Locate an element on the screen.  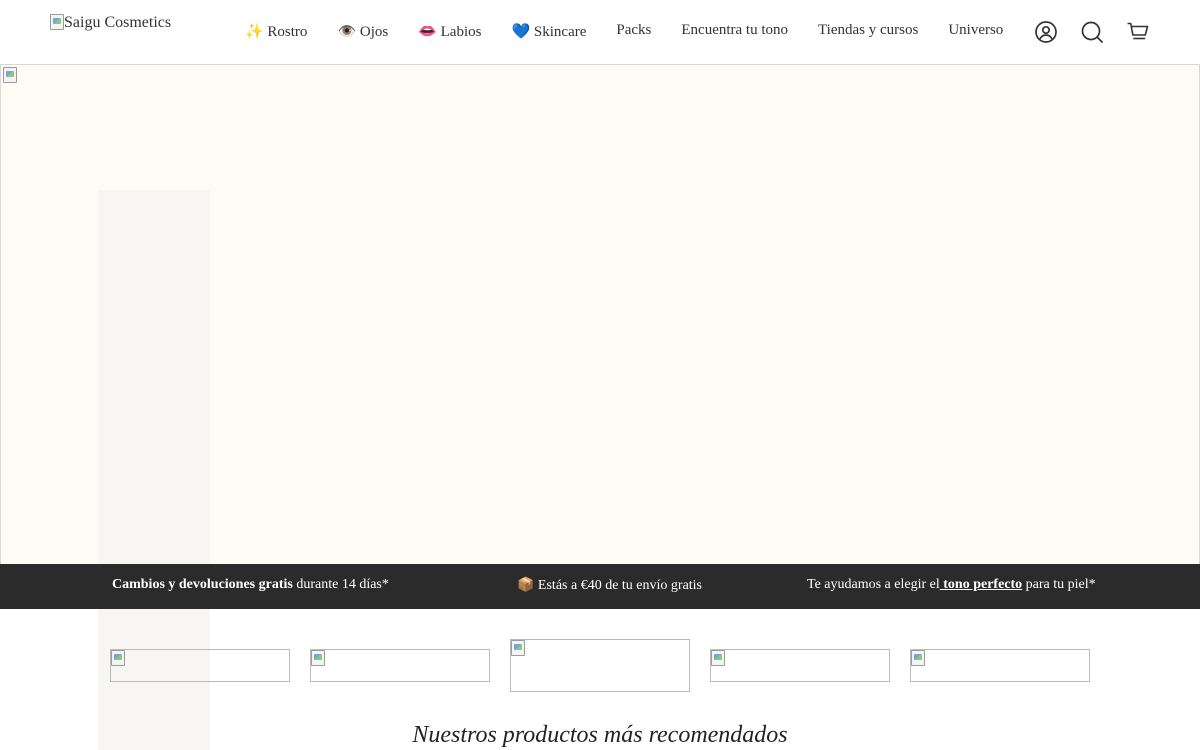
announcement-returns-bold: Cambios y devoluciones gratis is located at coordinates (202, 584).